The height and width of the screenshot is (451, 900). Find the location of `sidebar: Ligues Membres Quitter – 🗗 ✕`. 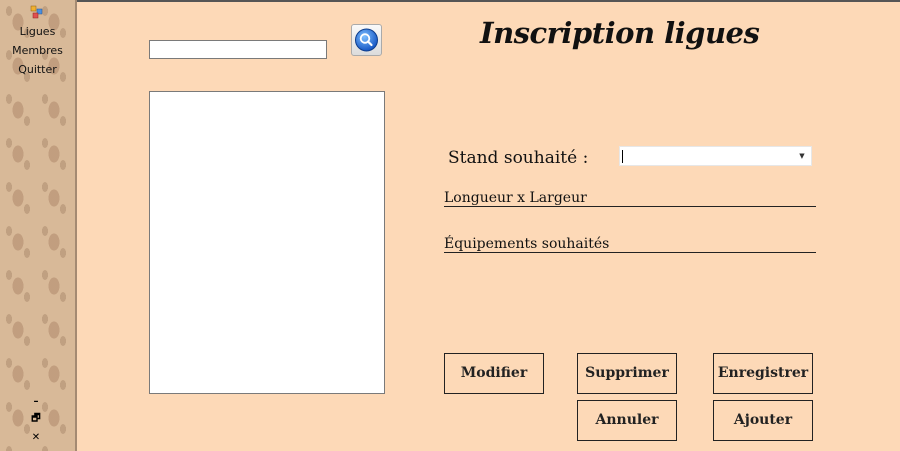

sidebar: Ligues Membres Quitter – 🗗 ✕ is located at coordinates (38, 225).